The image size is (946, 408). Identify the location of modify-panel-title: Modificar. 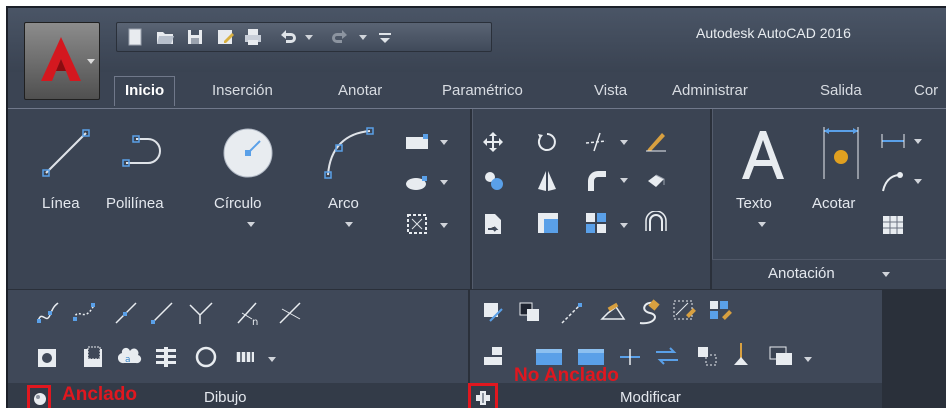
(650, 397).